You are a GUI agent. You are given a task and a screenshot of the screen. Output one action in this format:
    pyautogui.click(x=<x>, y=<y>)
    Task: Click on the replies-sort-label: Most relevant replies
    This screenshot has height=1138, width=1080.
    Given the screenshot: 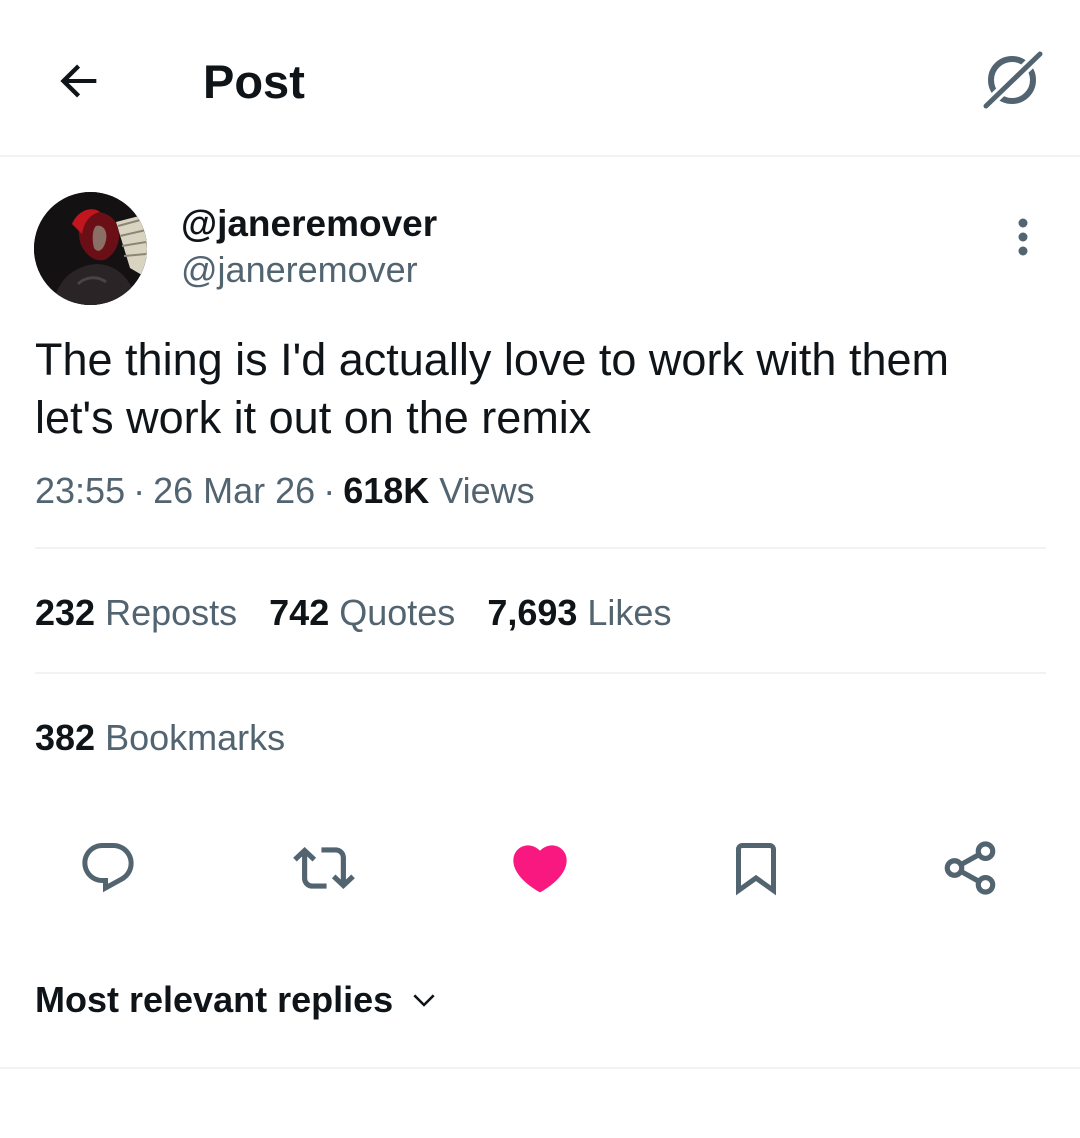 What is the action you would take?
    pyautogui.click(x=214, y=999)
    